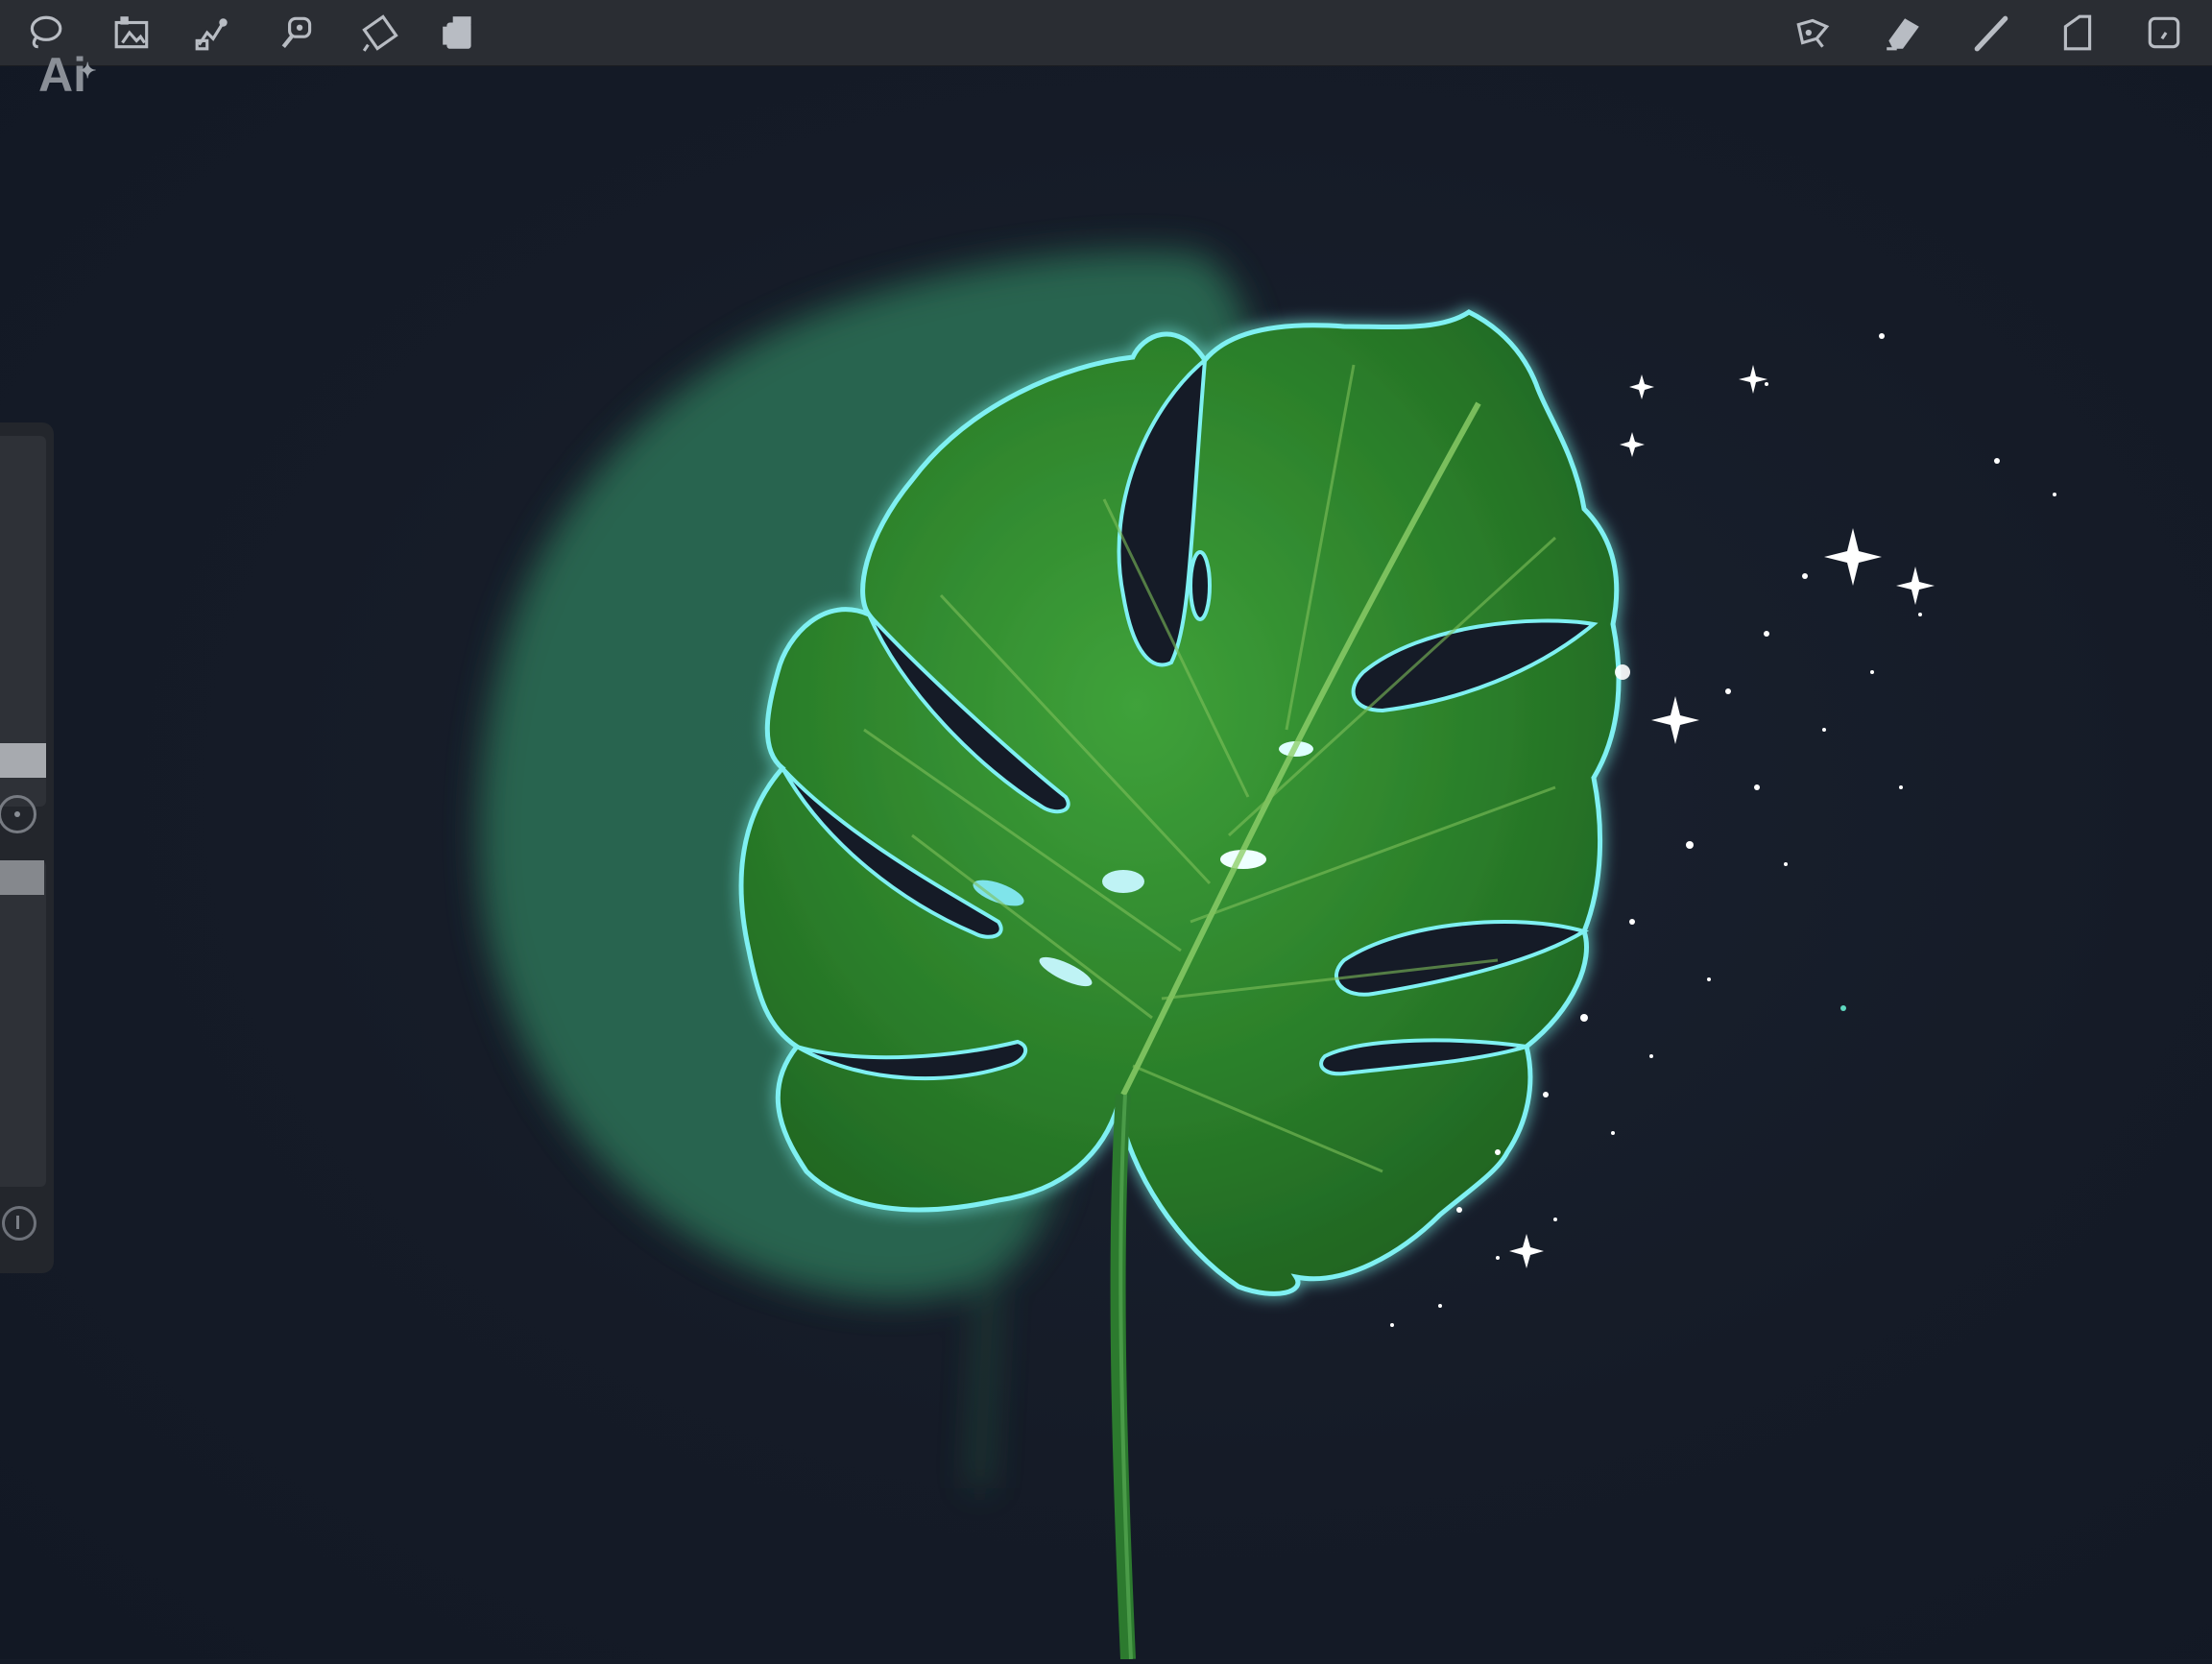 The image size is (2212, 1664). What do you see at coordinates (23, 1024) in the screenshot?
I see `brush-opacity-slider` at bounding box center [23, 1024].